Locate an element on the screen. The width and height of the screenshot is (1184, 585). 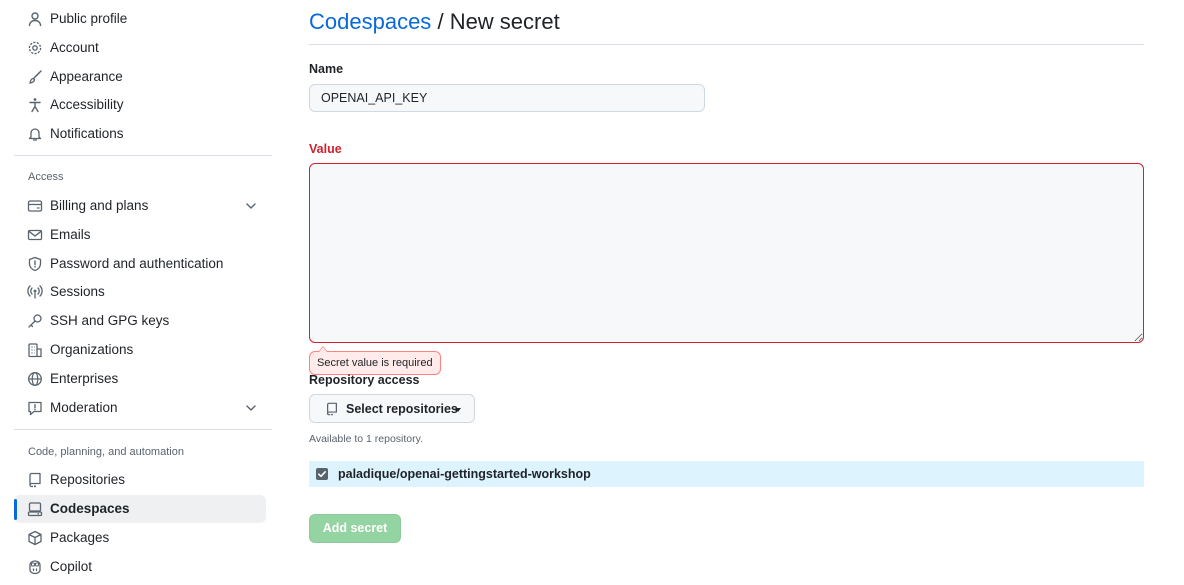
repository-name: paladique/openai-gettingstarted-workshop is located at coordinates (464, 474).